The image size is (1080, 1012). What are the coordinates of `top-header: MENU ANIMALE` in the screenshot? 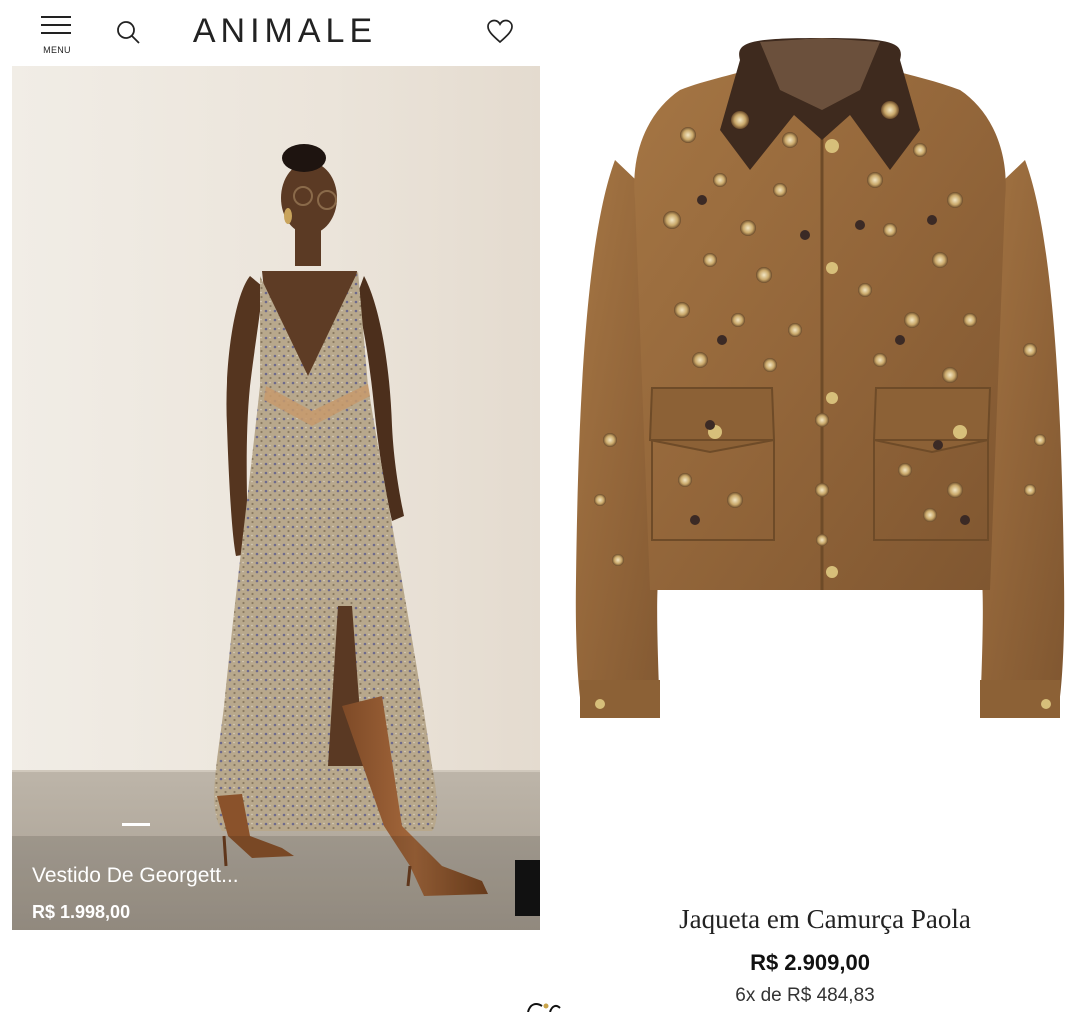 It's located at (270, 33).